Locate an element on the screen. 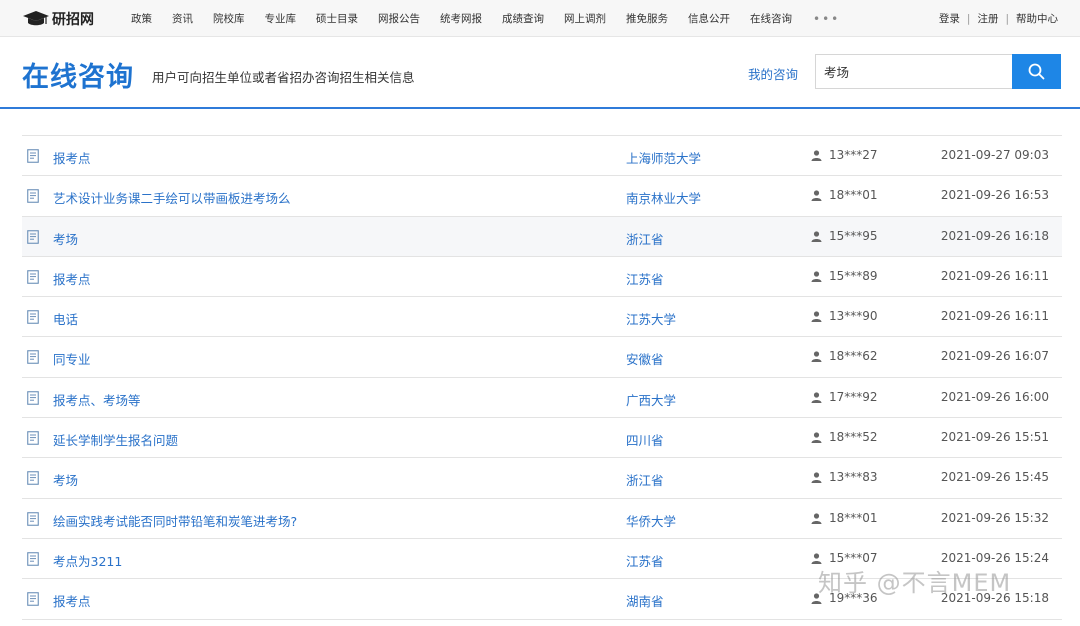 This screenshot has height=626, width=1080. site-logo: 研招网 is located at coordinates (58, 19).